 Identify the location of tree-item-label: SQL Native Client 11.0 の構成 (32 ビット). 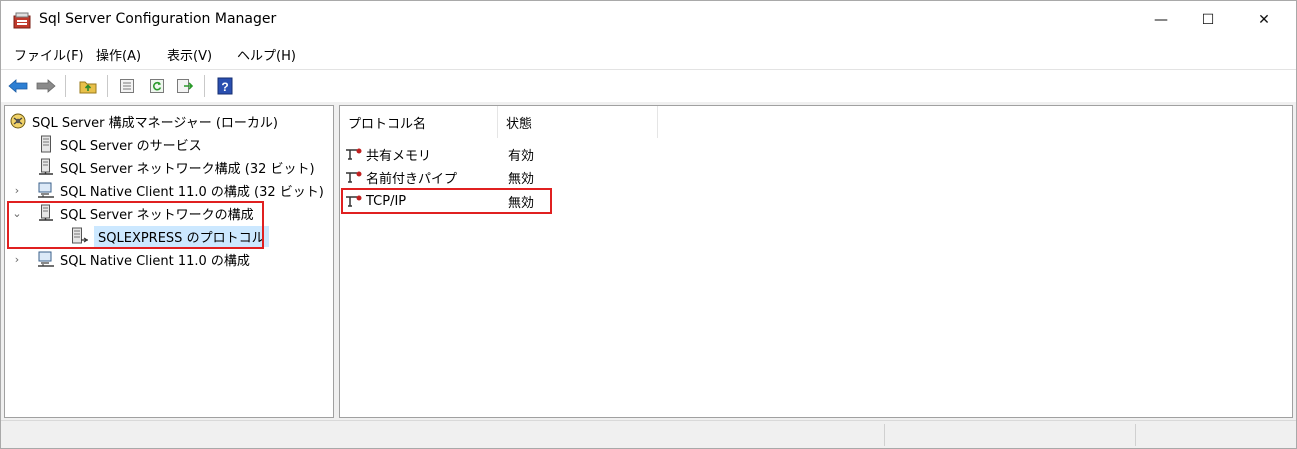
(192, 192).